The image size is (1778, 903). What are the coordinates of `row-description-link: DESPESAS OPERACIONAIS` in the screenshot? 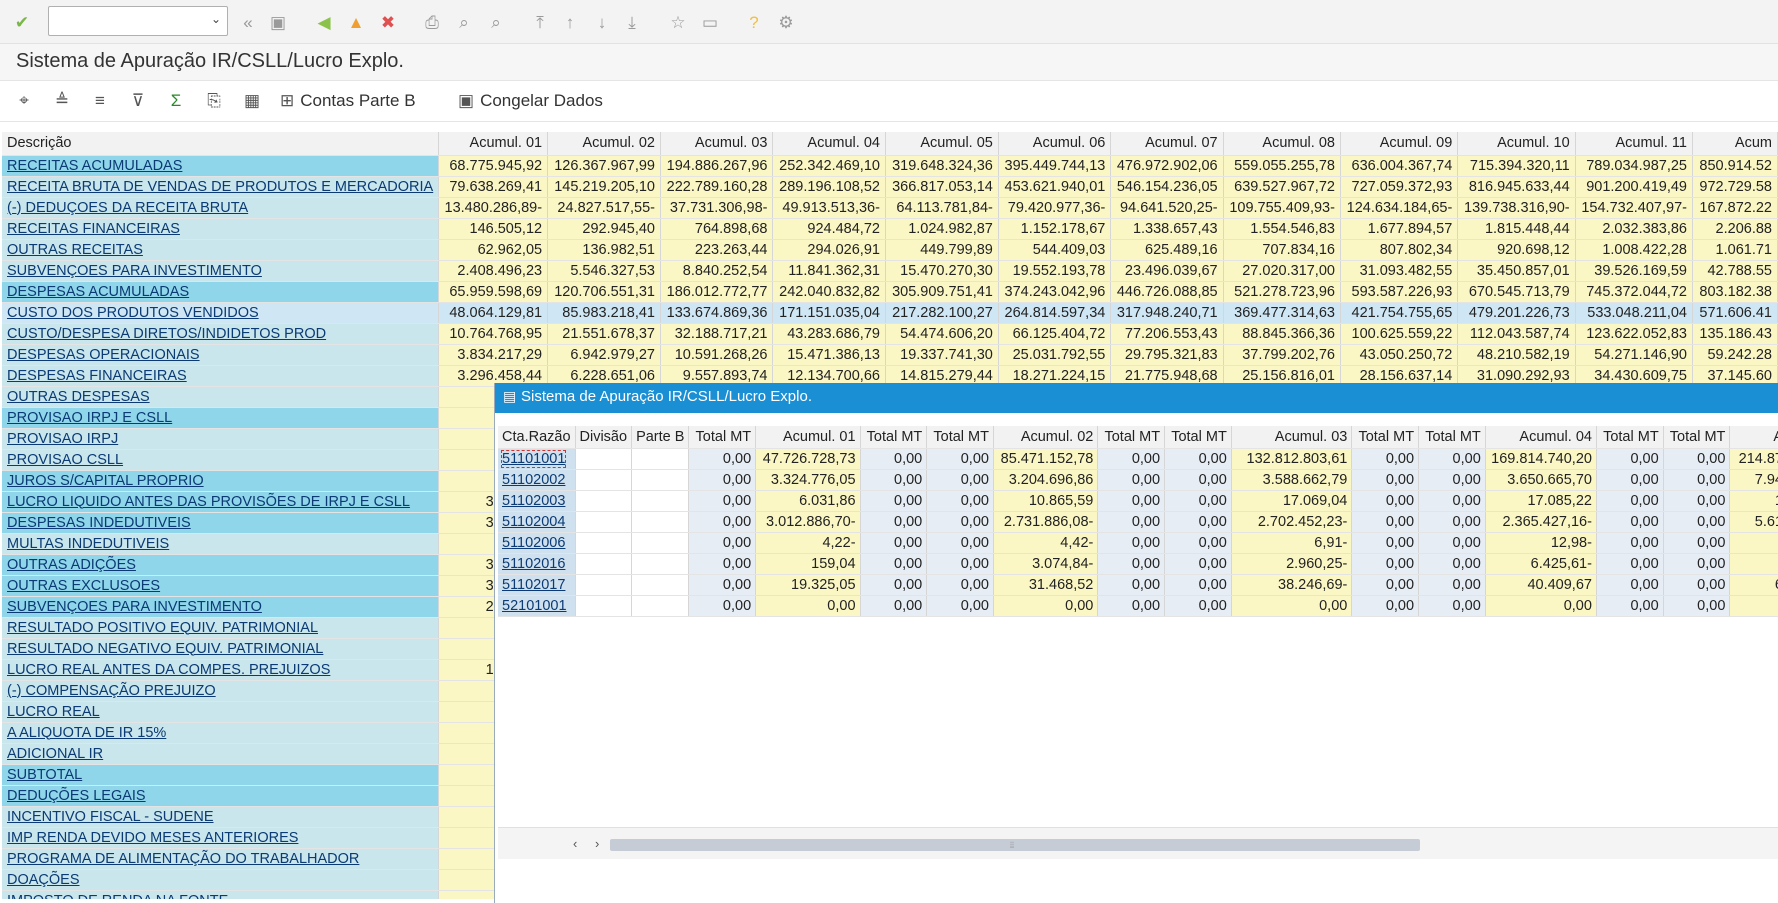 It's located at (221, 355).